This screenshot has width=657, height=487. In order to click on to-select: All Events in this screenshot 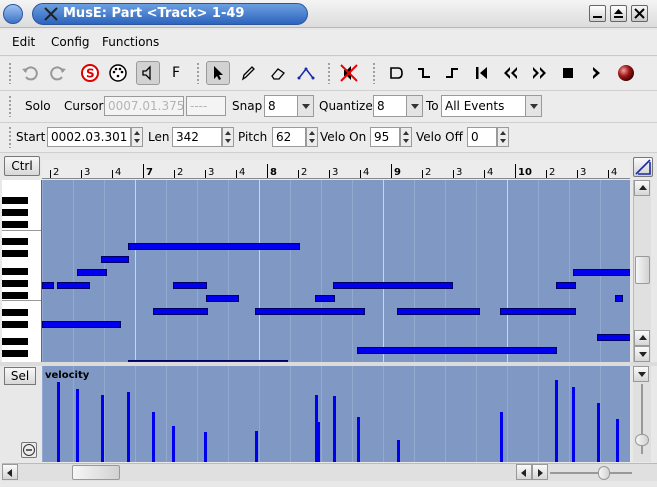, I will do `click(491, 106)`.